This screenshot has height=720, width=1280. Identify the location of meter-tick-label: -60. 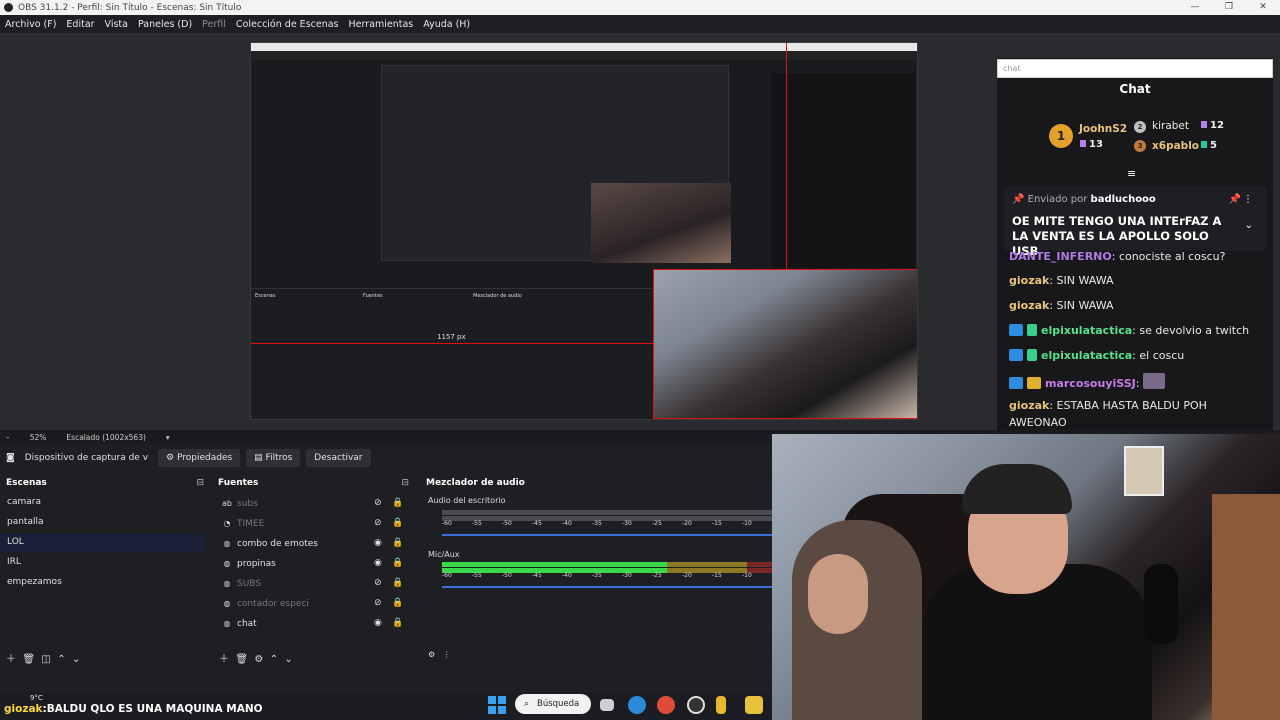
(447, 575).